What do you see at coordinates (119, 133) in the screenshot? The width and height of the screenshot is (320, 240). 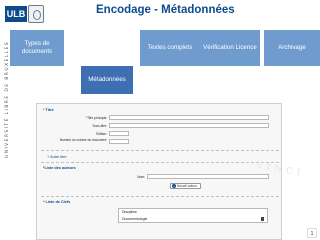 I see `edition-input` at bounding box center [119, 133].